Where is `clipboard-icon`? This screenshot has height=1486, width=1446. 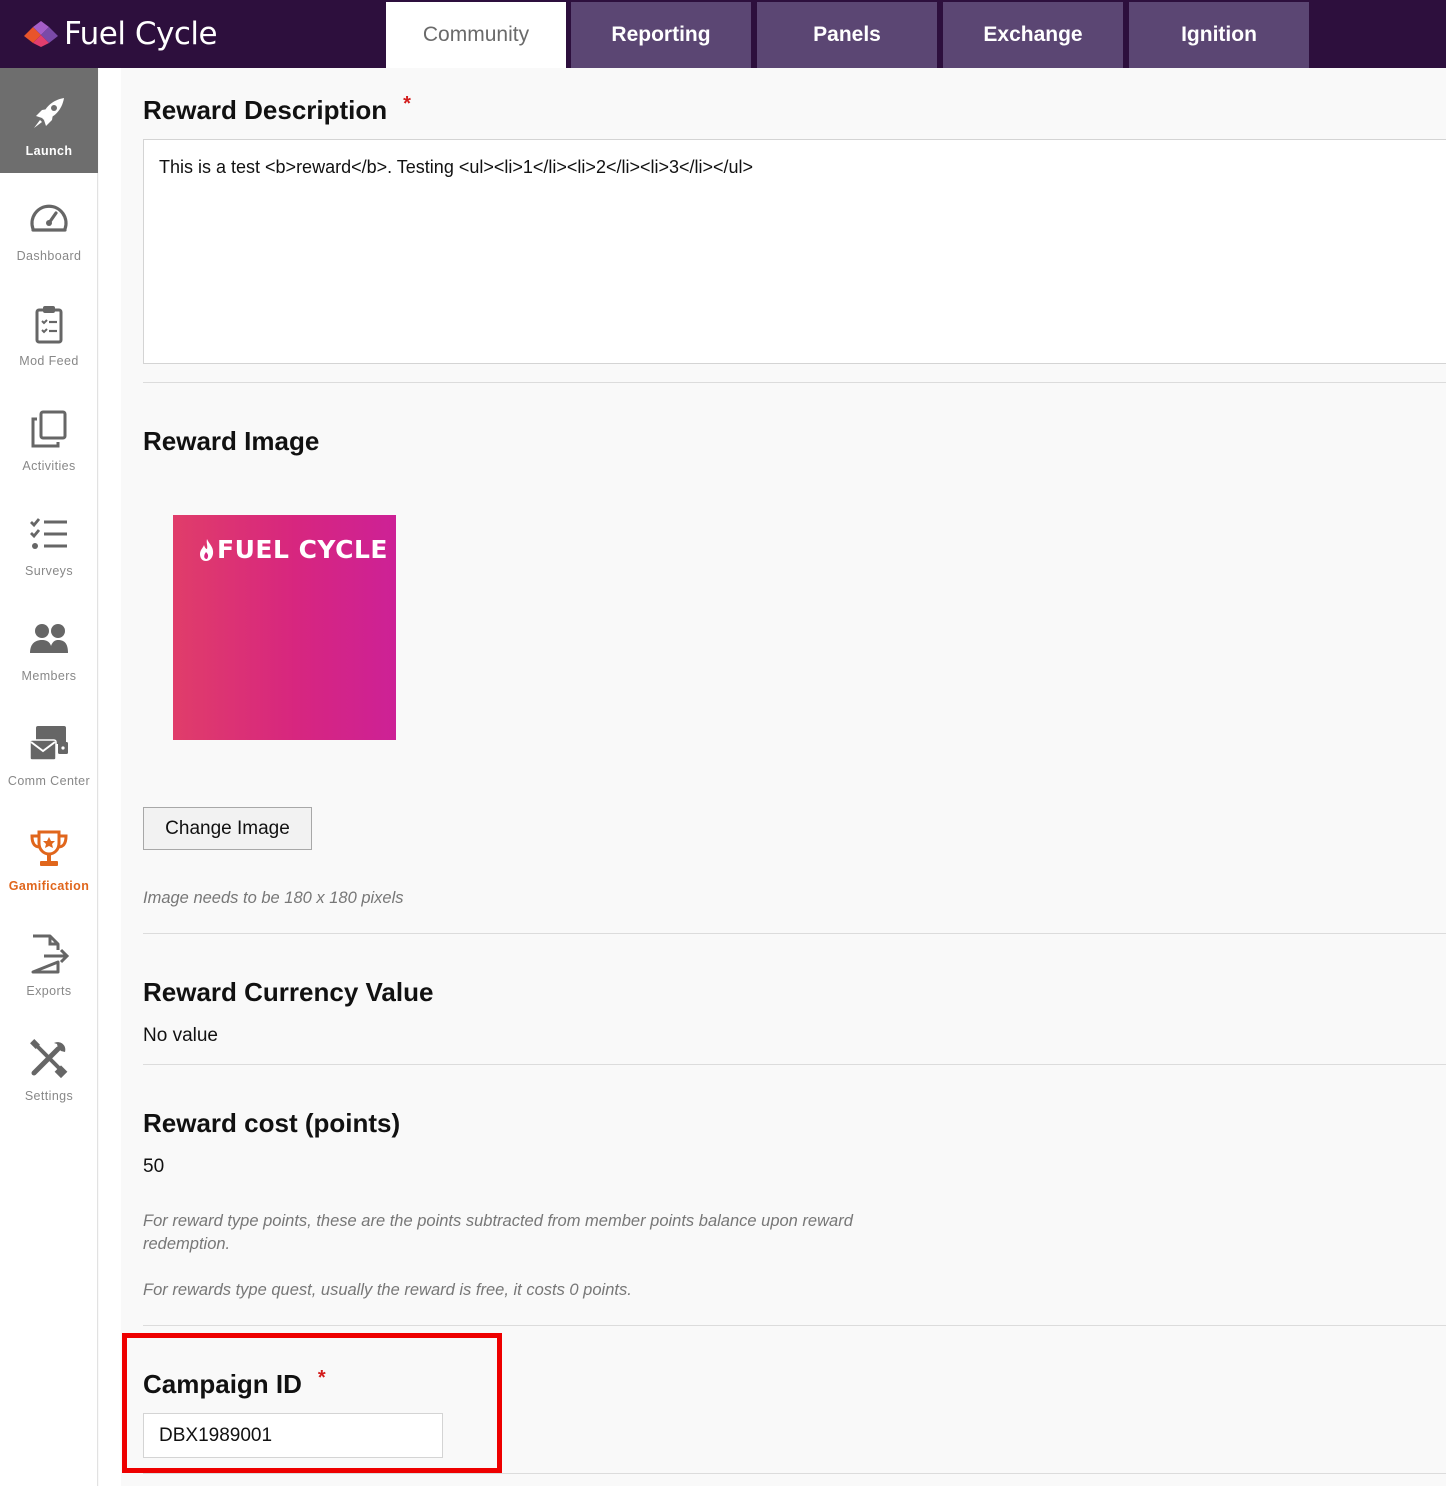
clipboard-icon is located at coordinates (49, 325).